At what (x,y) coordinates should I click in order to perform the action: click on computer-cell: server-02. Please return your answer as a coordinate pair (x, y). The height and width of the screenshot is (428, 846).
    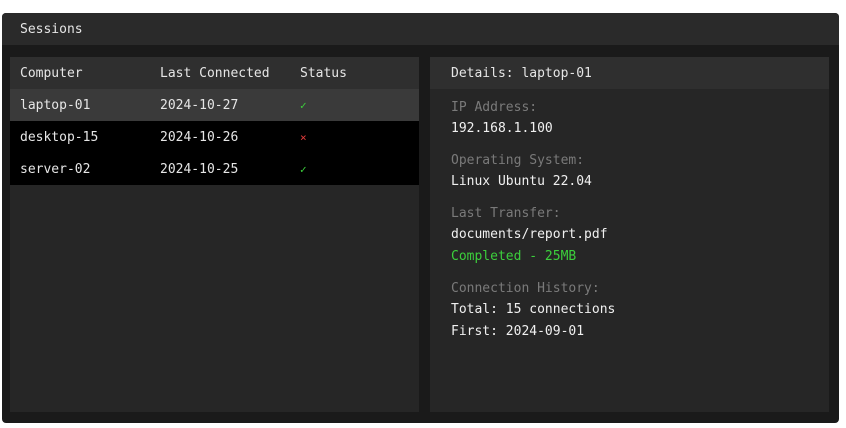
    Looking at the image, I should click on (55, 169).